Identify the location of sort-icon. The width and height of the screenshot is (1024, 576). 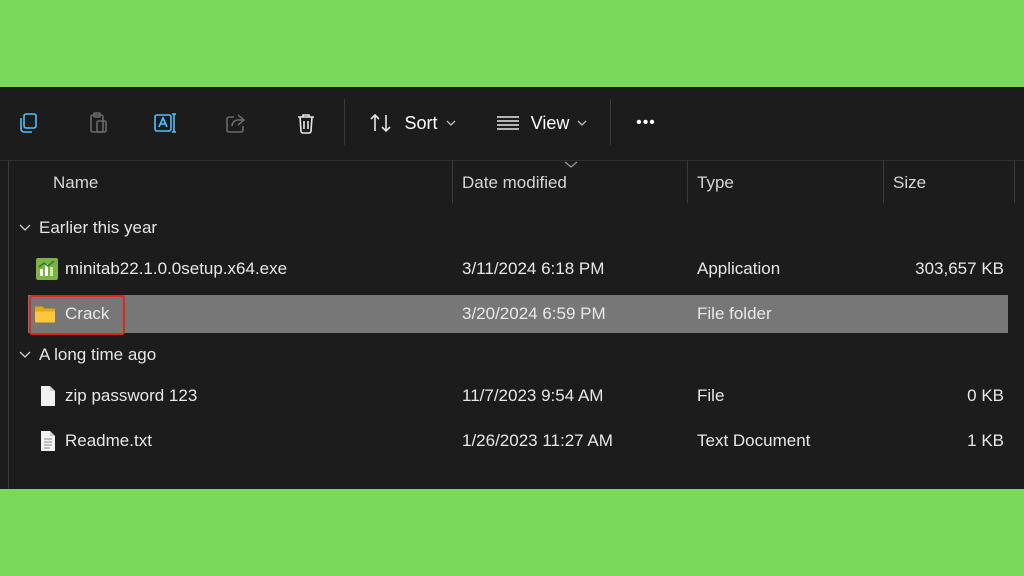
(381, 123).